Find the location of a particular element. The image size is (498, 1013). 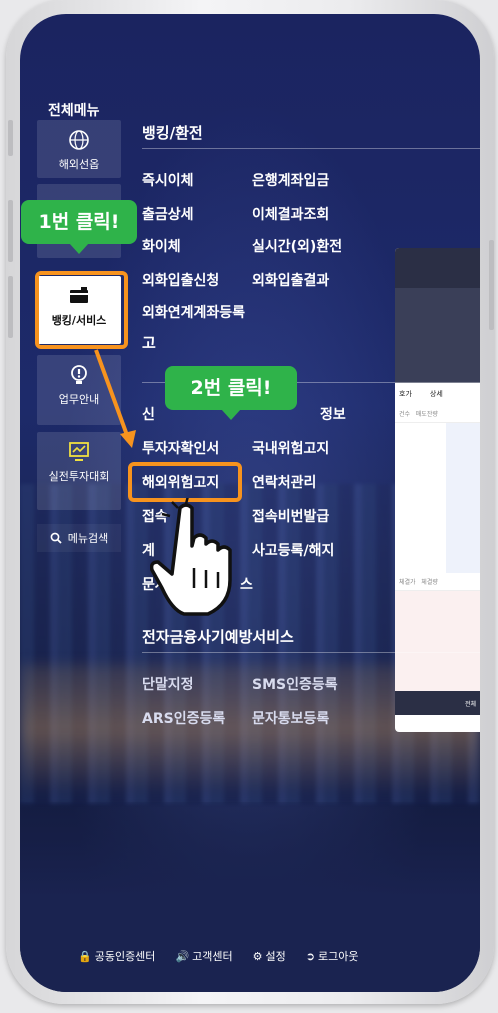

category-label: 해외선옵 is located at coordinates (79, 164).